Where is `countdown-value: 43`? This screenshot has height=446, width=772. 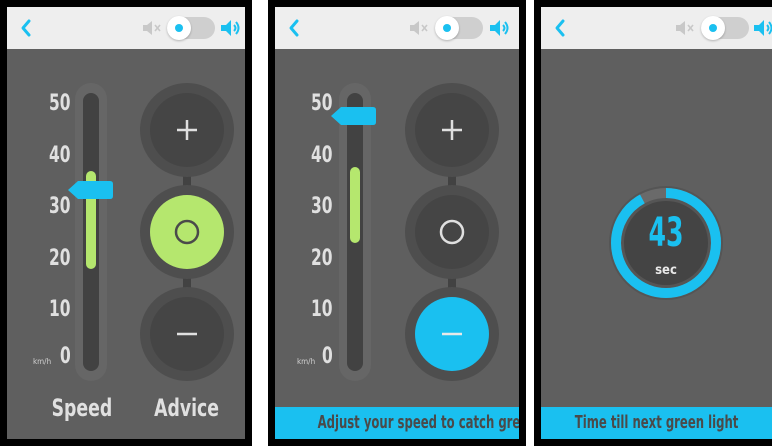
countdown-value: 43 is located at coordinates (666, 233).